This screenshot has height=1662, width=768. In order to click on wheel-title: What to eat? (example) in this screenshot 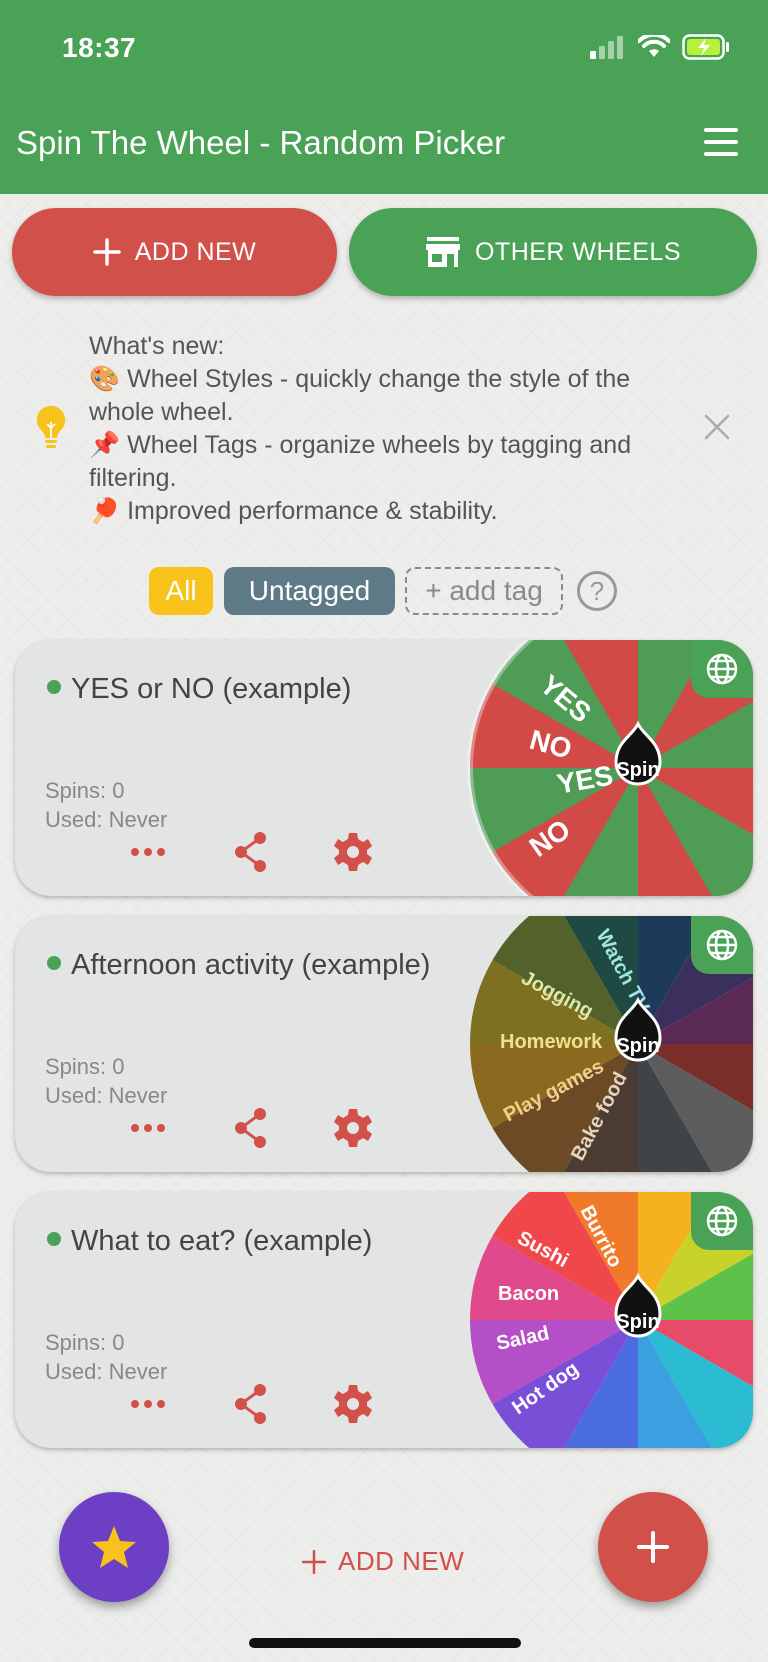, I will do `click(257, 1241)`.